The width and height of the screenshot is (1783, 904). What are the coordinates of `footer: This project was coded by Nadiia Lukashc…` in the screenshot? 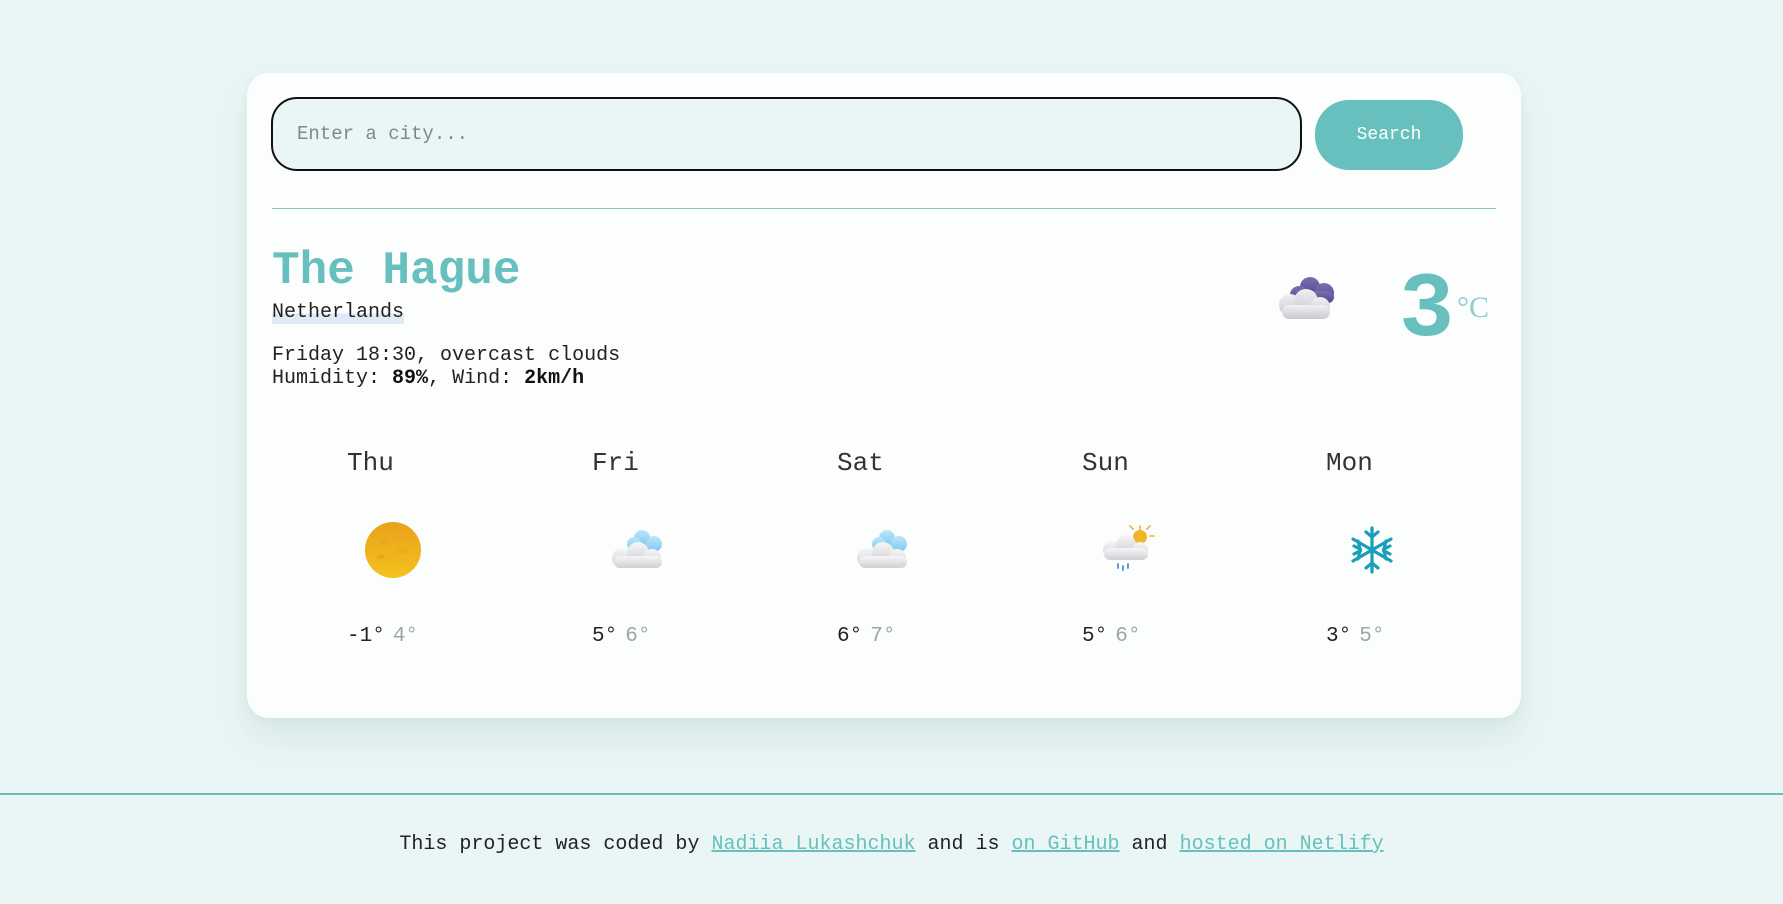 It's located at (891, 844).